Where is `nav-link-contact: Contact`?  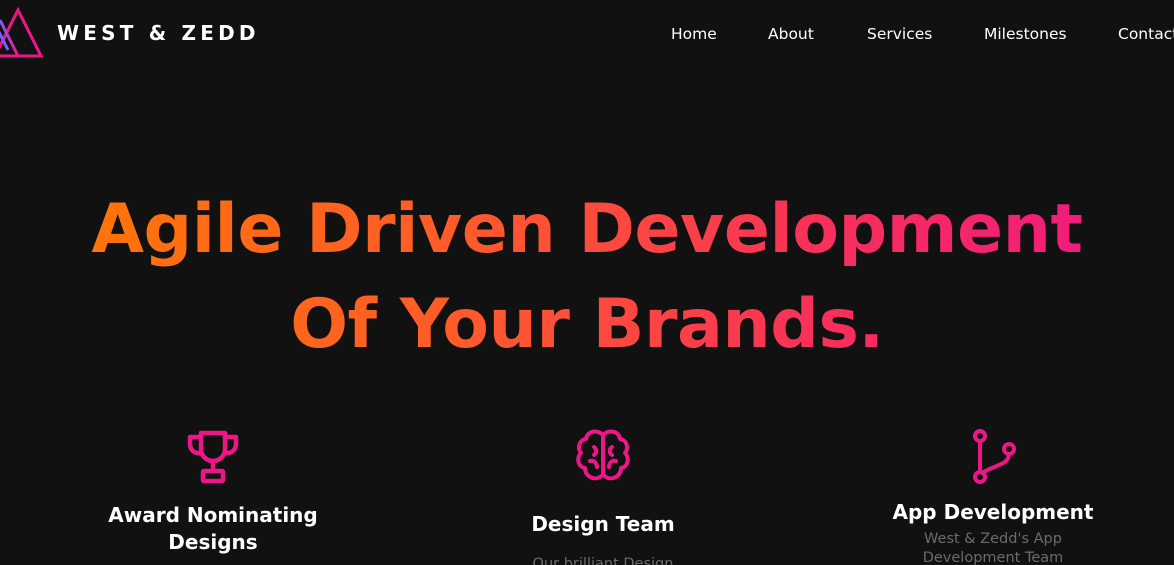 nav-link-contact: Contact is located at coordinates (1146, 34).